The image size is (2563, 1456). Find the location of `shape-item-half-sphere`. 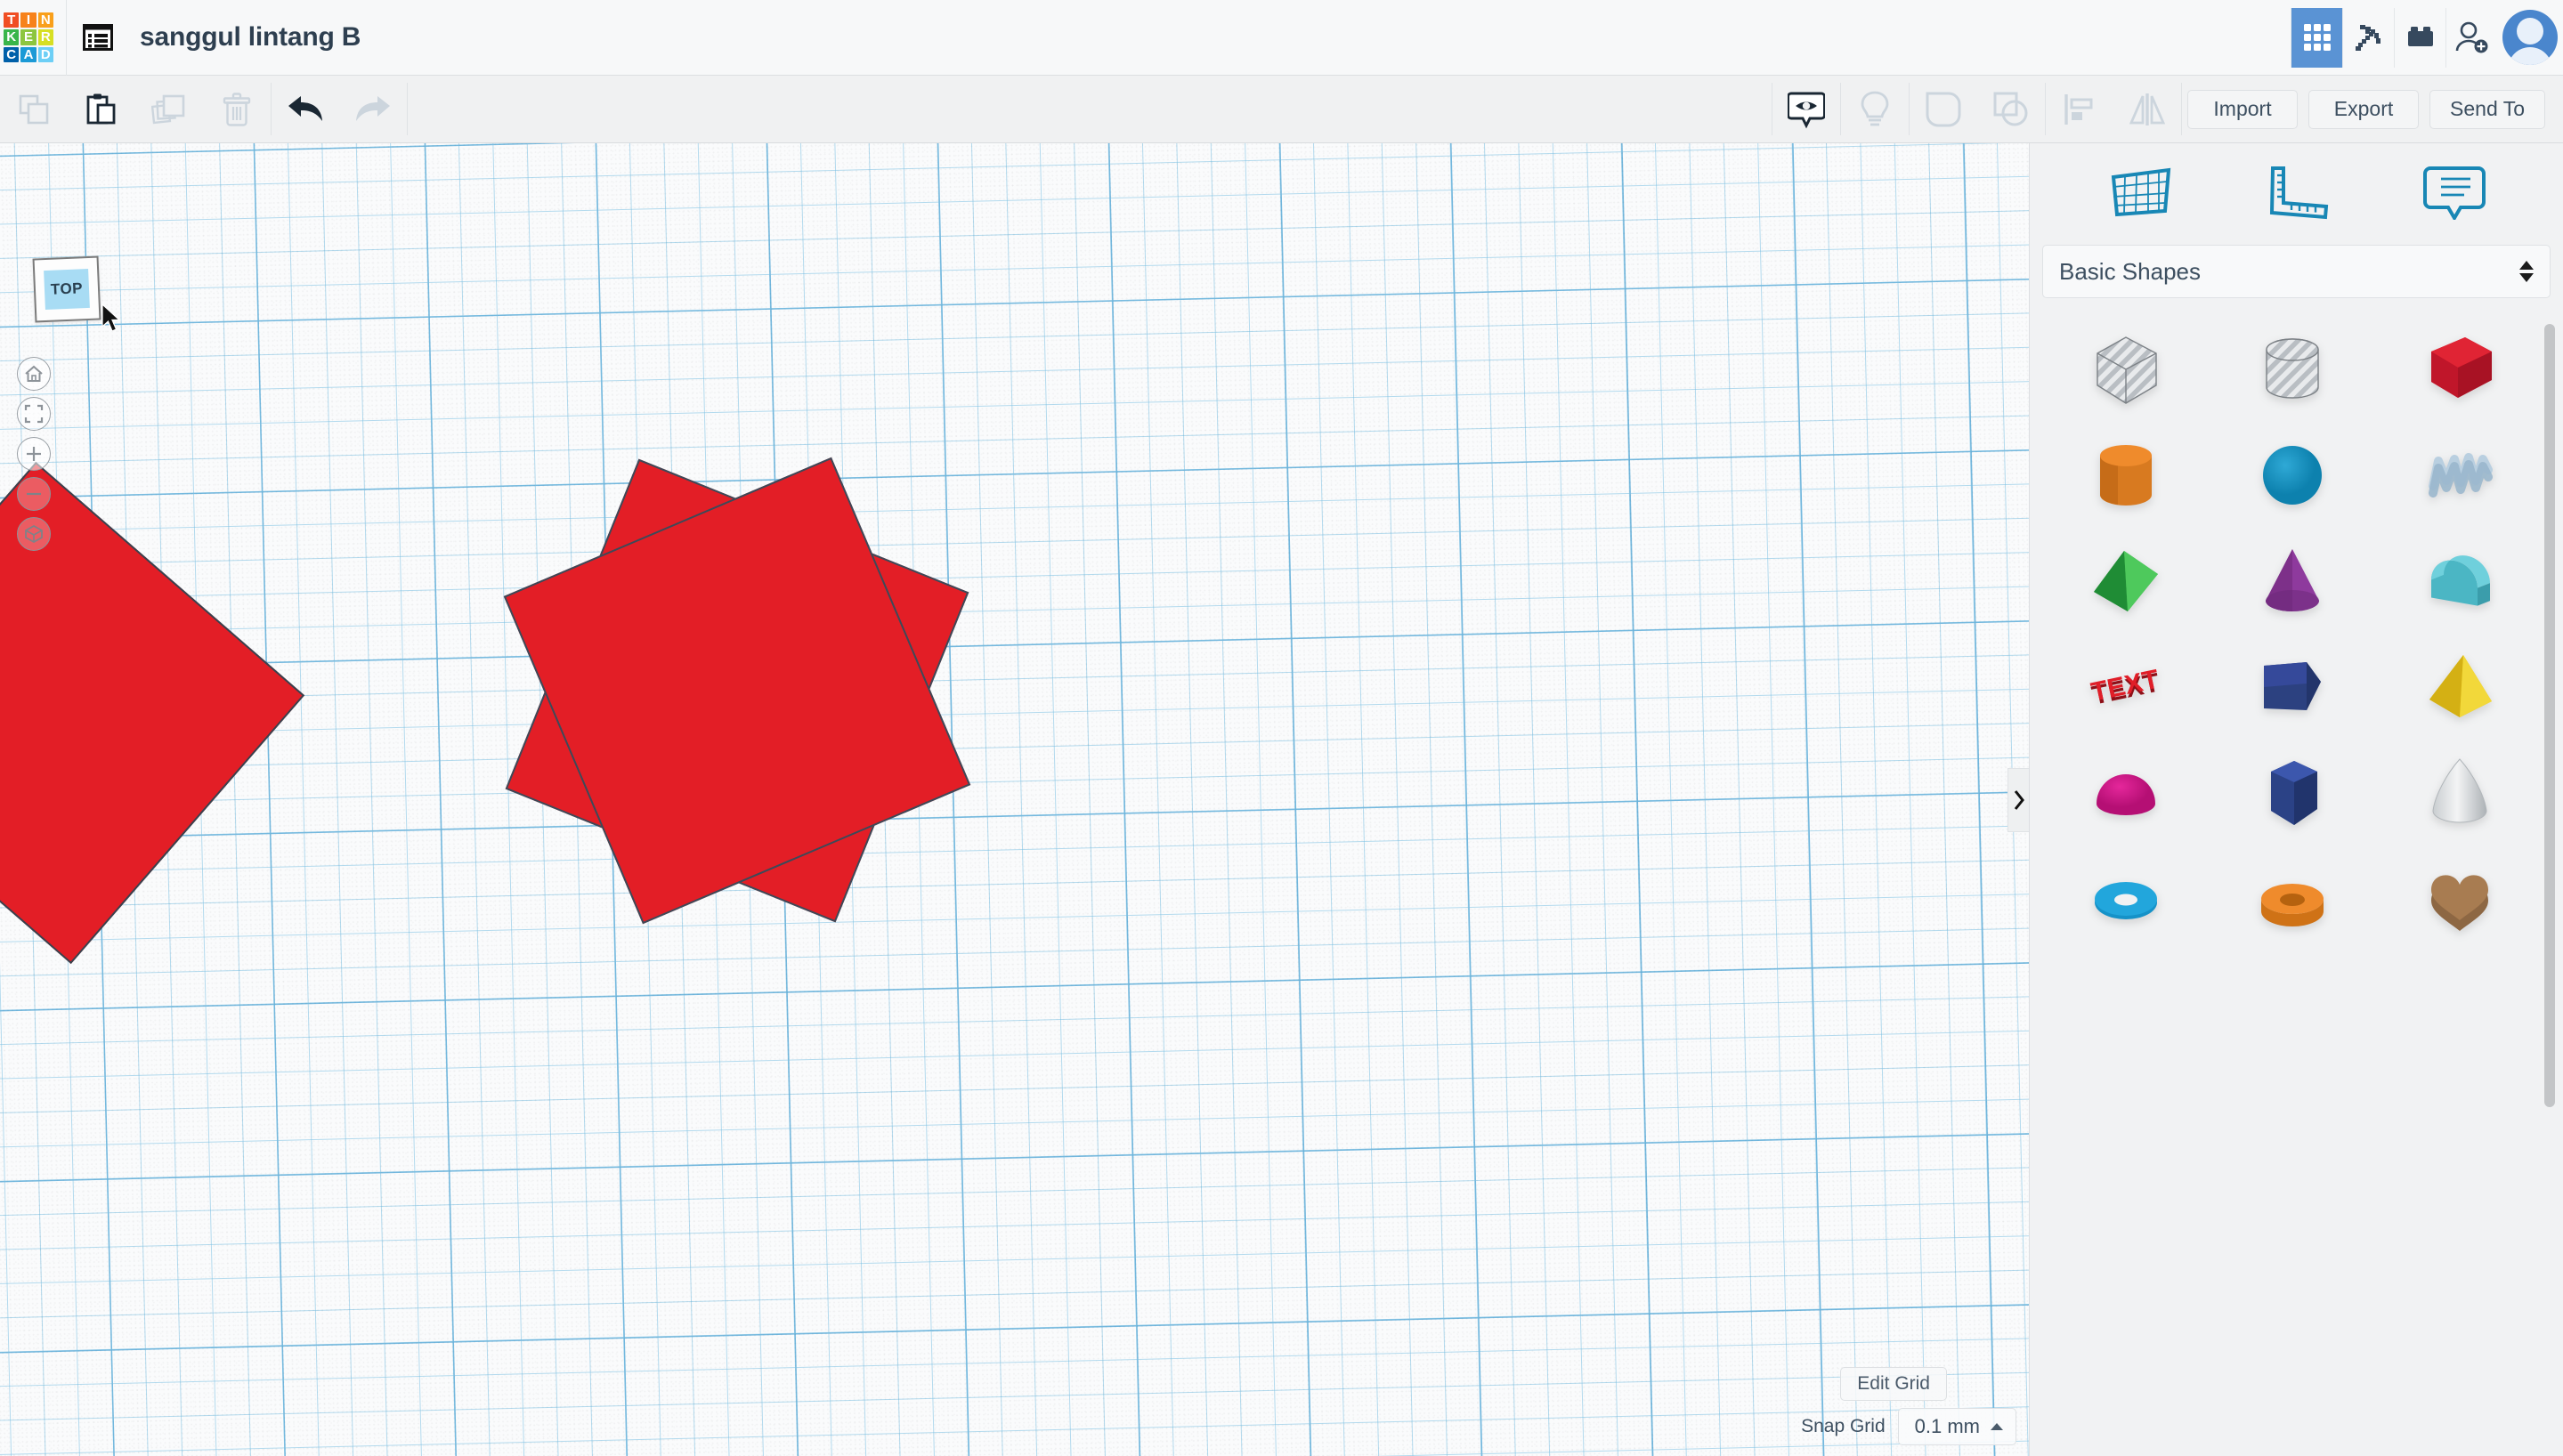

shape-item-half-sphere is located at coordinates (2126, 792).